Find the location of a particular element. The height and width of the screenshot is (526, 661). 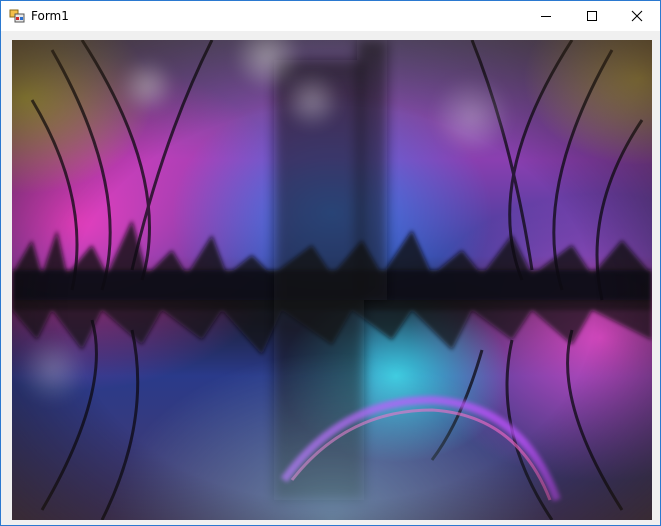

close-button is located at coordinates (637, 16).